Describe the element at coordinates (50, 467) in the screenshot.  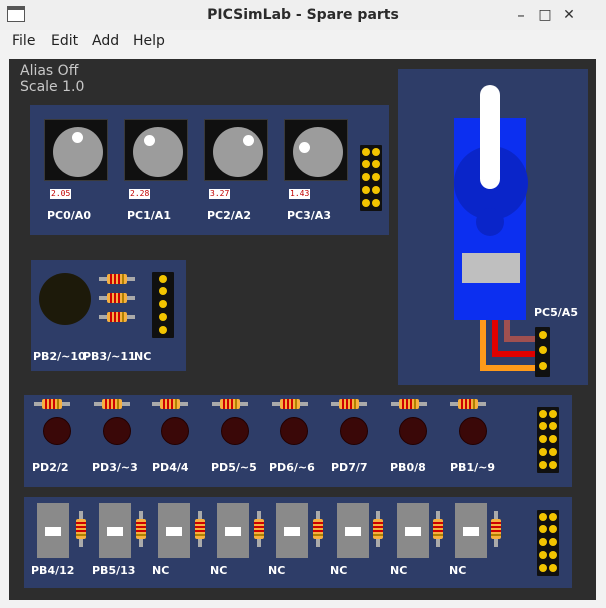
I see `led-label-0: PD2/2` at that location.